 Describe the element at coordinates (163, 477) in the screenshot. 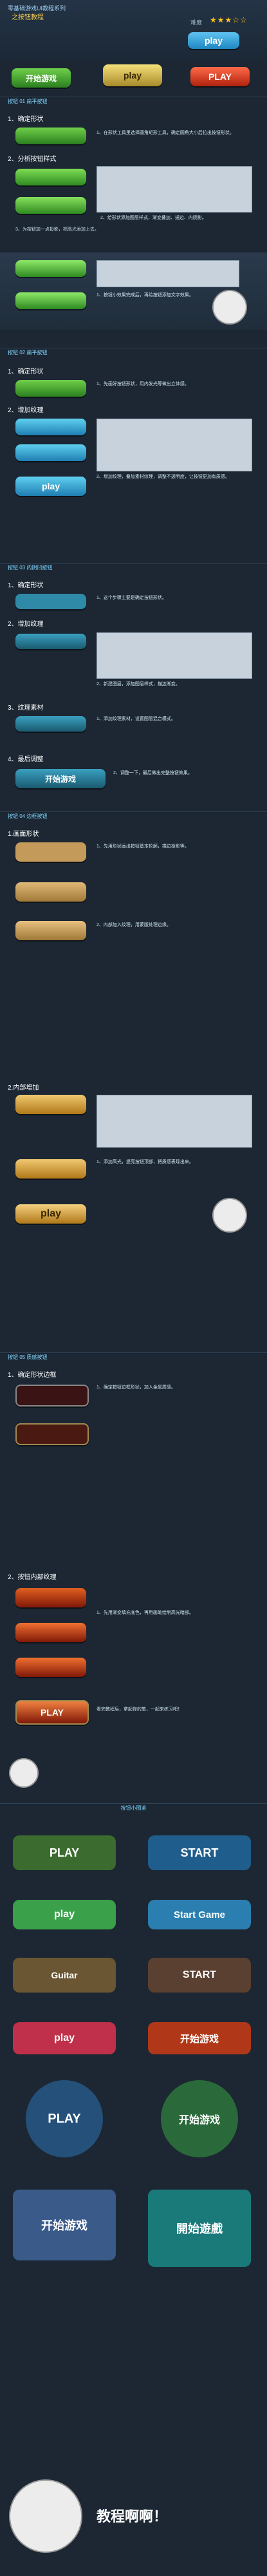

I see `s2-note-b: 2、增加纹理，叠加素材纹理，调整不透明度，让按钮更加有质感。` at that location.